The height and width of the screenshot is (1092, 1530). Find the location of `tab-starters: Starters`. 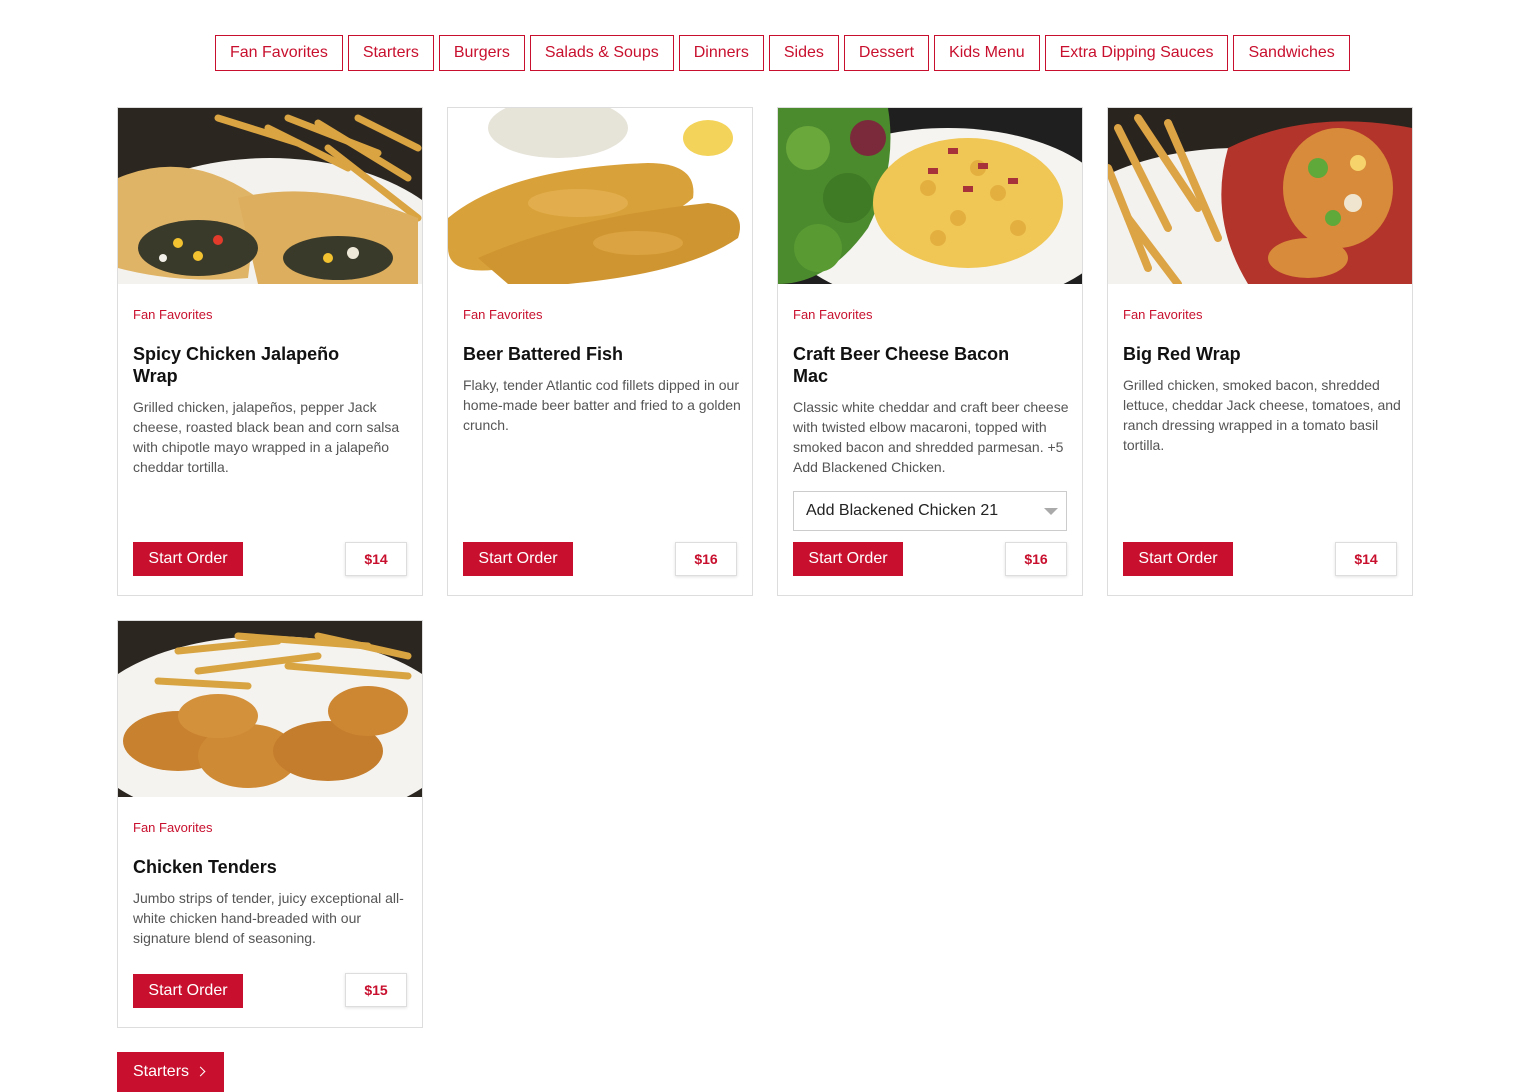

tab-starters: Starters is located at coordinates (390, 53).